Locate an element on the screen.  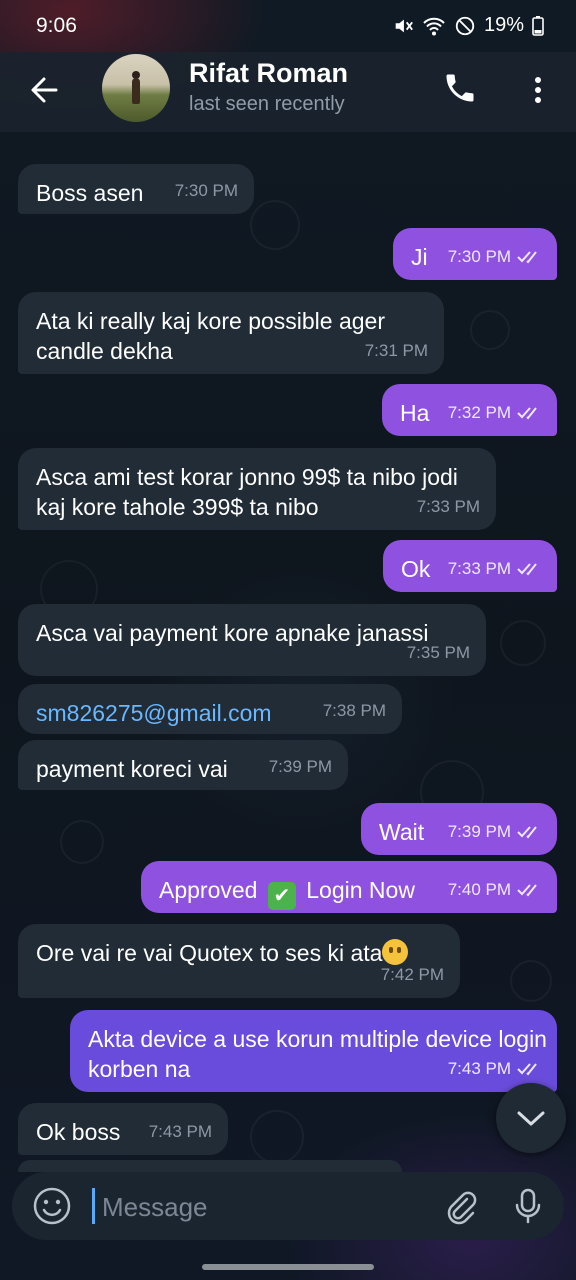
chevron-down-icon is located at coordinates (531, 1118).